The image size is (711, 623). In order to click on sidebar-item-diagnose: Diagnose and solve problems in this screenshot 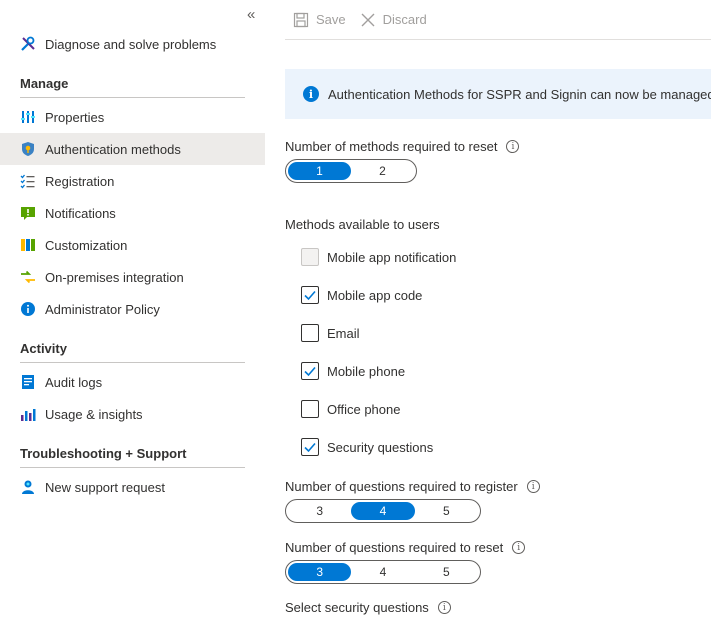, I will do `click(132, 44)`.